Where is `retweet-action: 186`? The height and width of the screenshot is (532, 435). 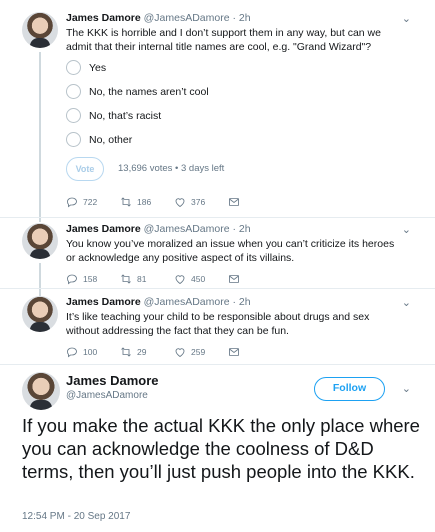 retweet-action: 186 is located at coordinates (147, 202).